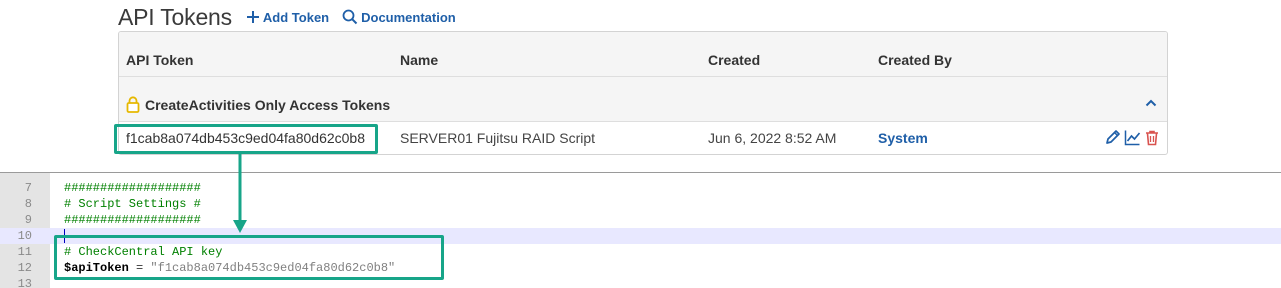 The height and width of the screenshot is (288, 1281). What do you see at coordinates (159, 60) in the screenshot?
I see `column-header-api-token: API Token` at bounding box center [159, 60].